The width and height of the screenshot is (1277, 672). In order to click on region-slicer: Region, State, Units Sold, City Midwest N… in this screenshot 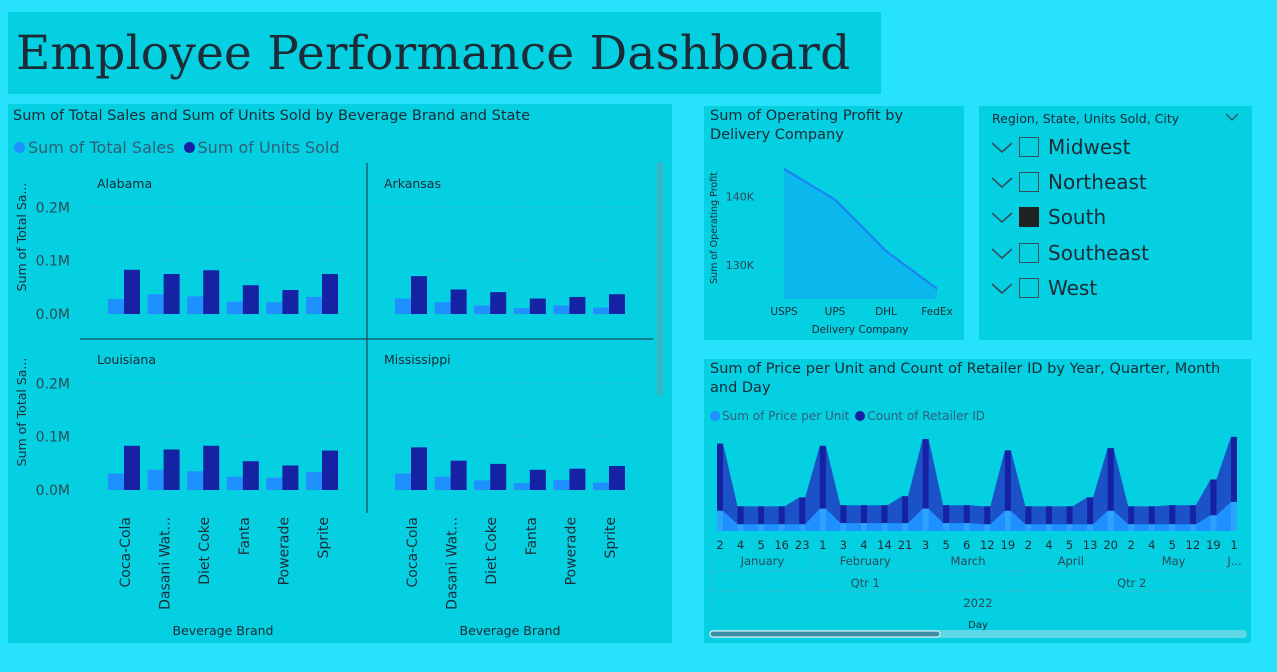, I will do `click(1115, 223)`.